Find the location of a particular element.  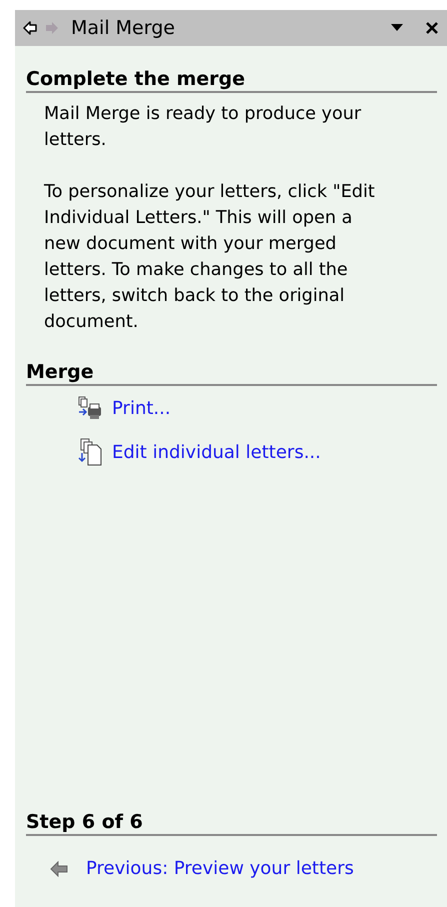

documents-icon is located at coordinates (90, 452).